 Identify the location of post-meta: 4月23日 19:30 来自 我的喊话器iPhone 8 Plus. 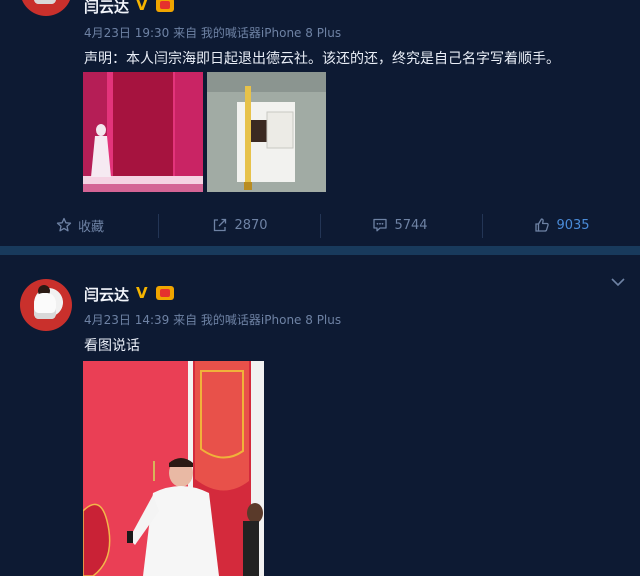
(213, 33).